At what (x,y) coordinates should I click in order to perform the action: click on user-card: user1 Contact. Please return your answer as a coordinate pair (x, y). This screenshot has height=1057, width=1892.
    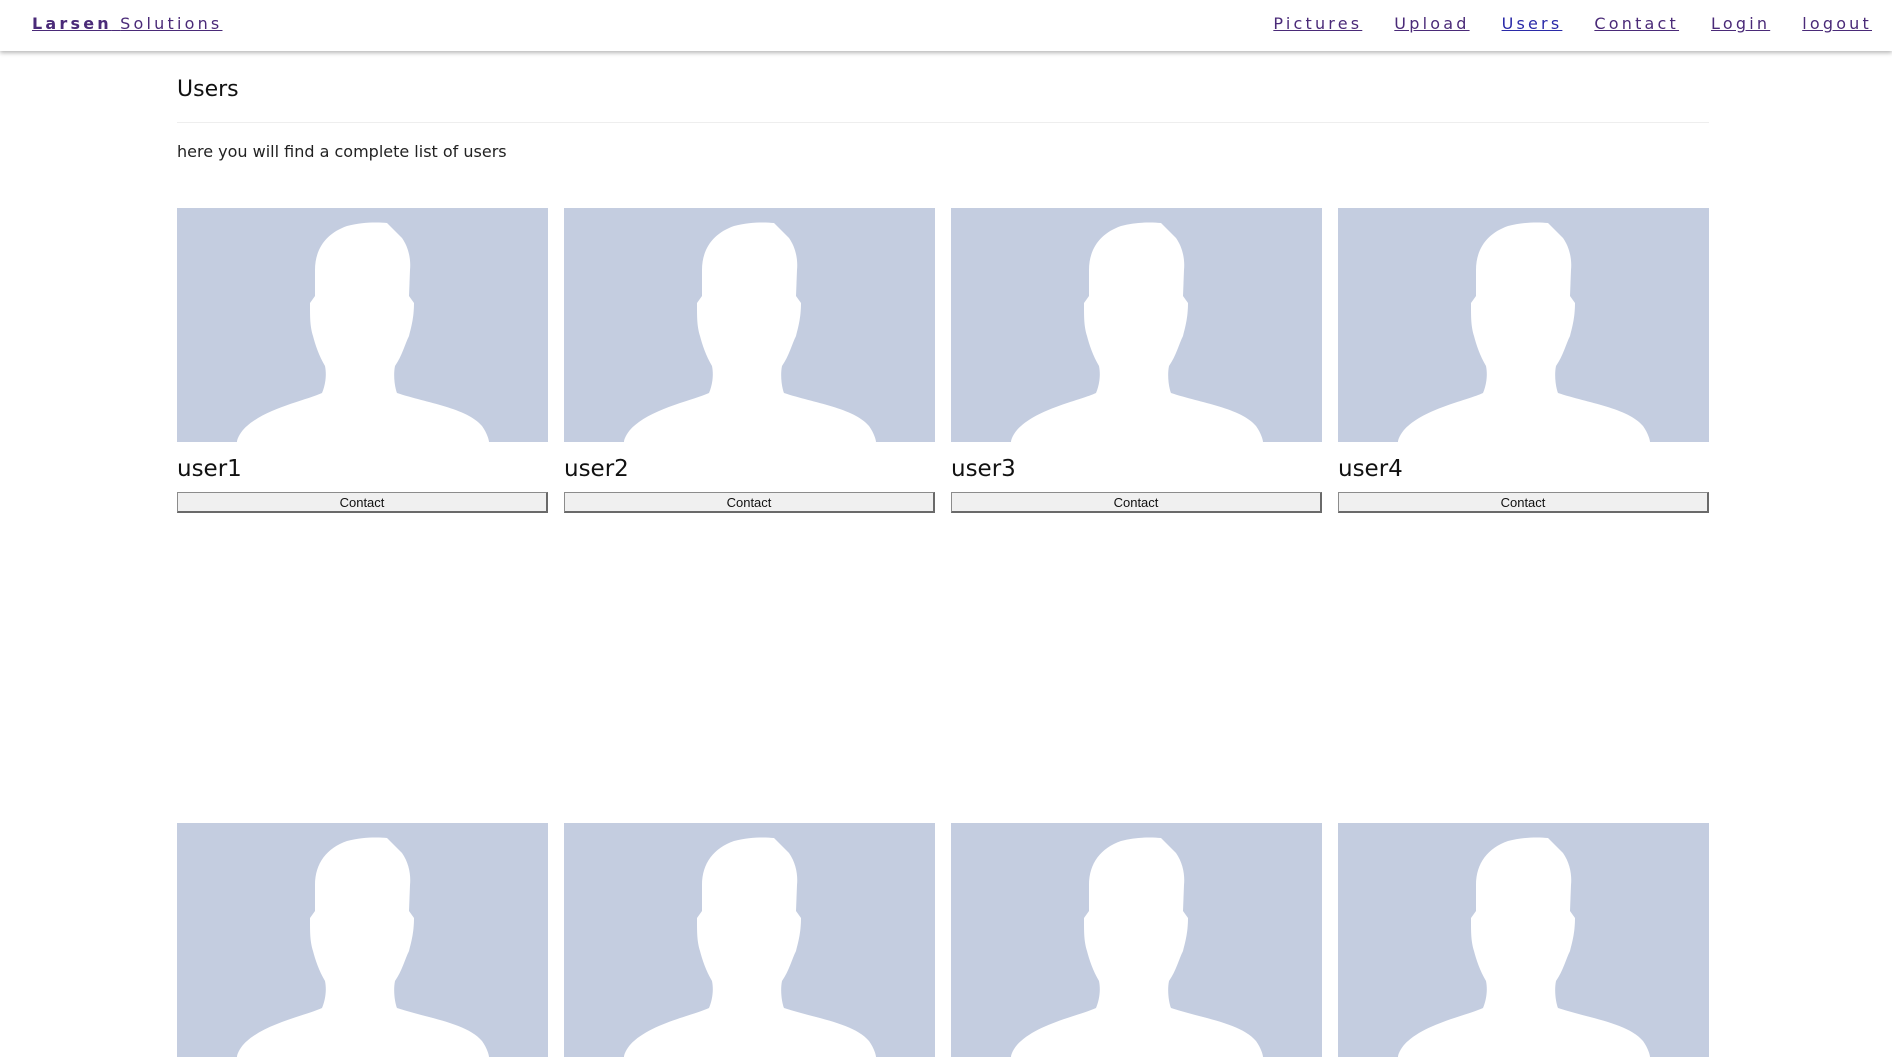
    Looking at the image, I should click on (362, 360).